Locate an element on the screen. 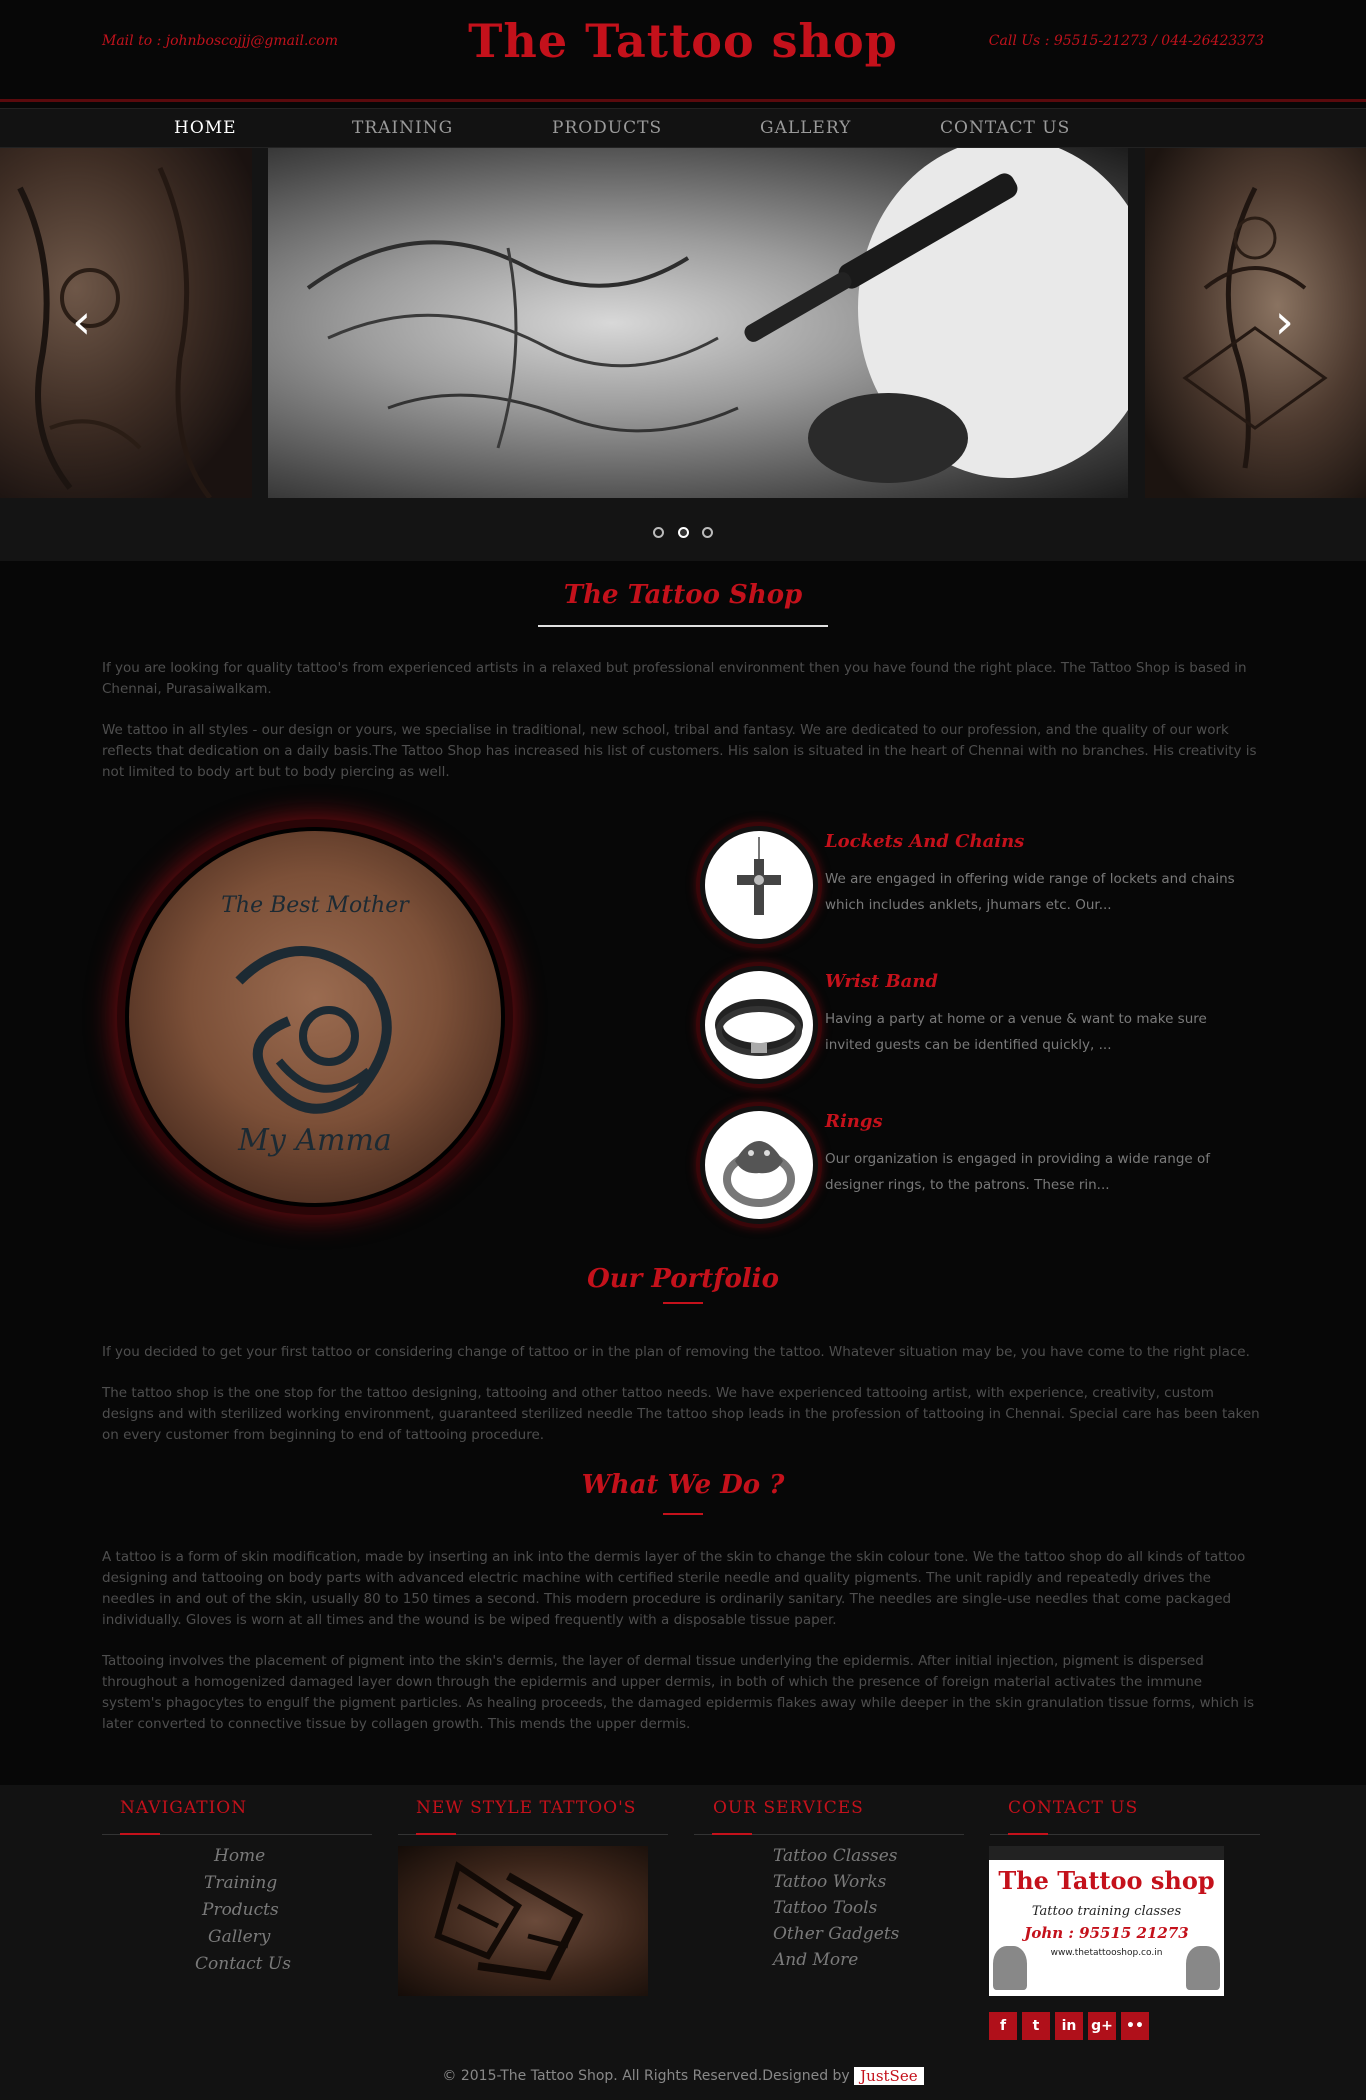 This screenshot has height=2100, width=1366. chevron-left-icon: ‹ is located at coordinates (82, 322).